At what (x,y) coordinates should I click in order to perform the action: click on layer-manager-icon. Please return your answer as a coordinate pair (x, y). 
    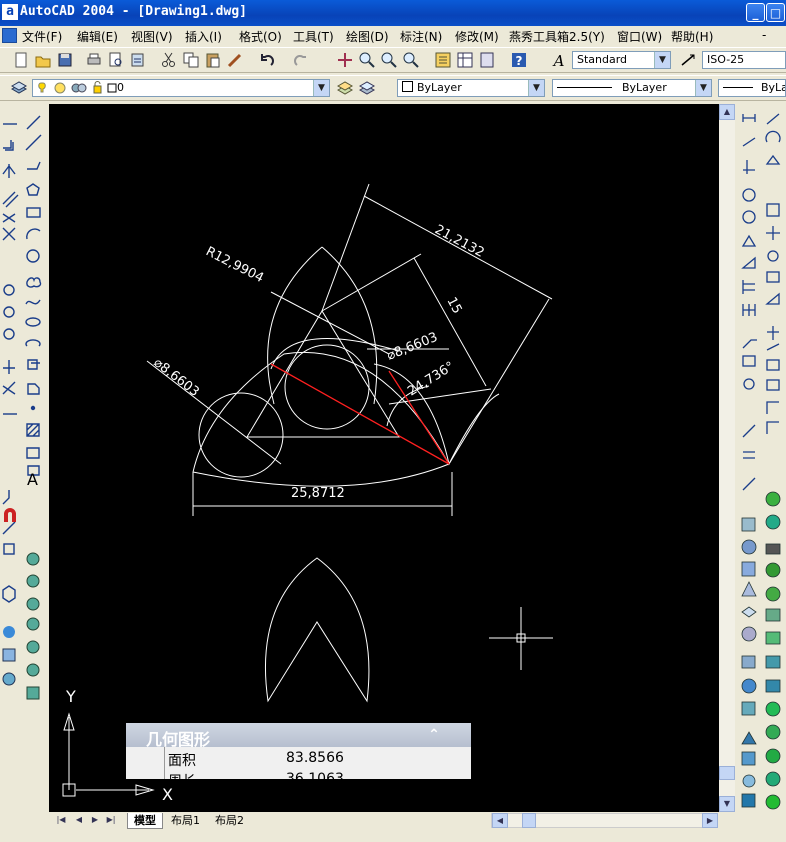
    Looking at the image, I should click on (19, 88).